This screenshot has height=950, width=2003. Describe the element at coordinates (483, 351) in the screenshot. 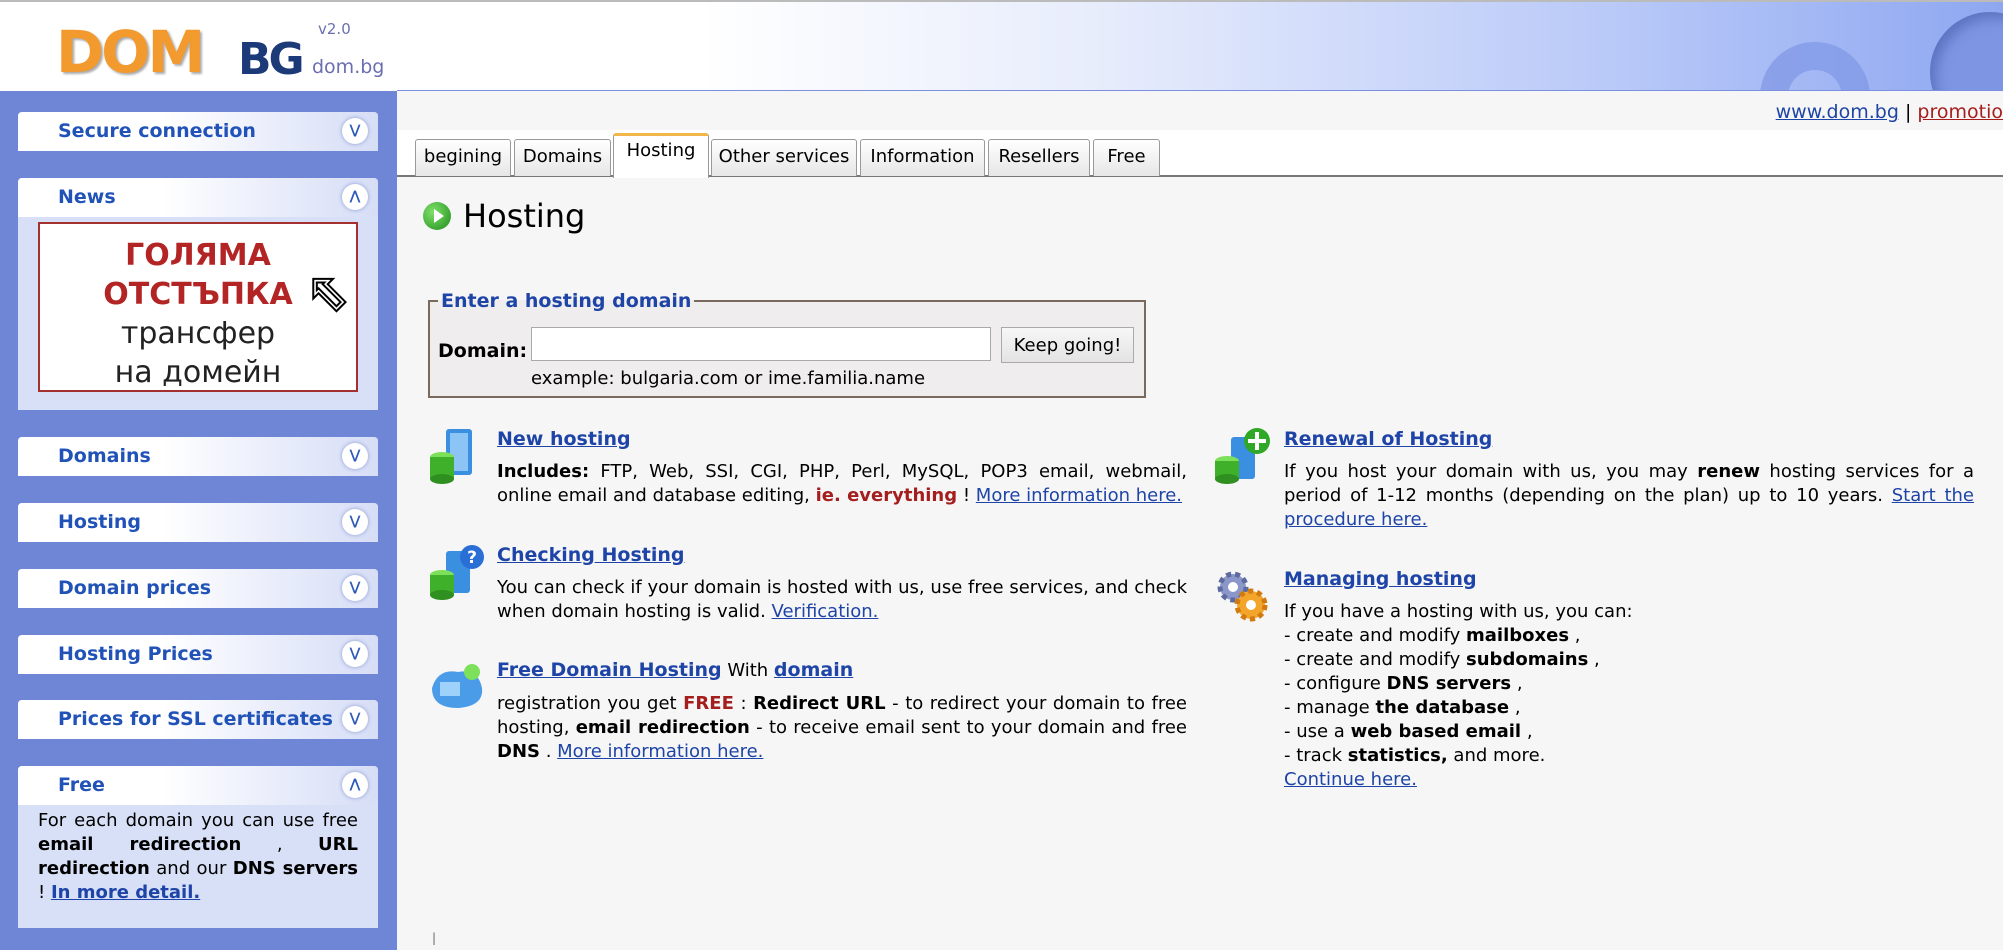

I see `domain-label: Domain:` at that location.